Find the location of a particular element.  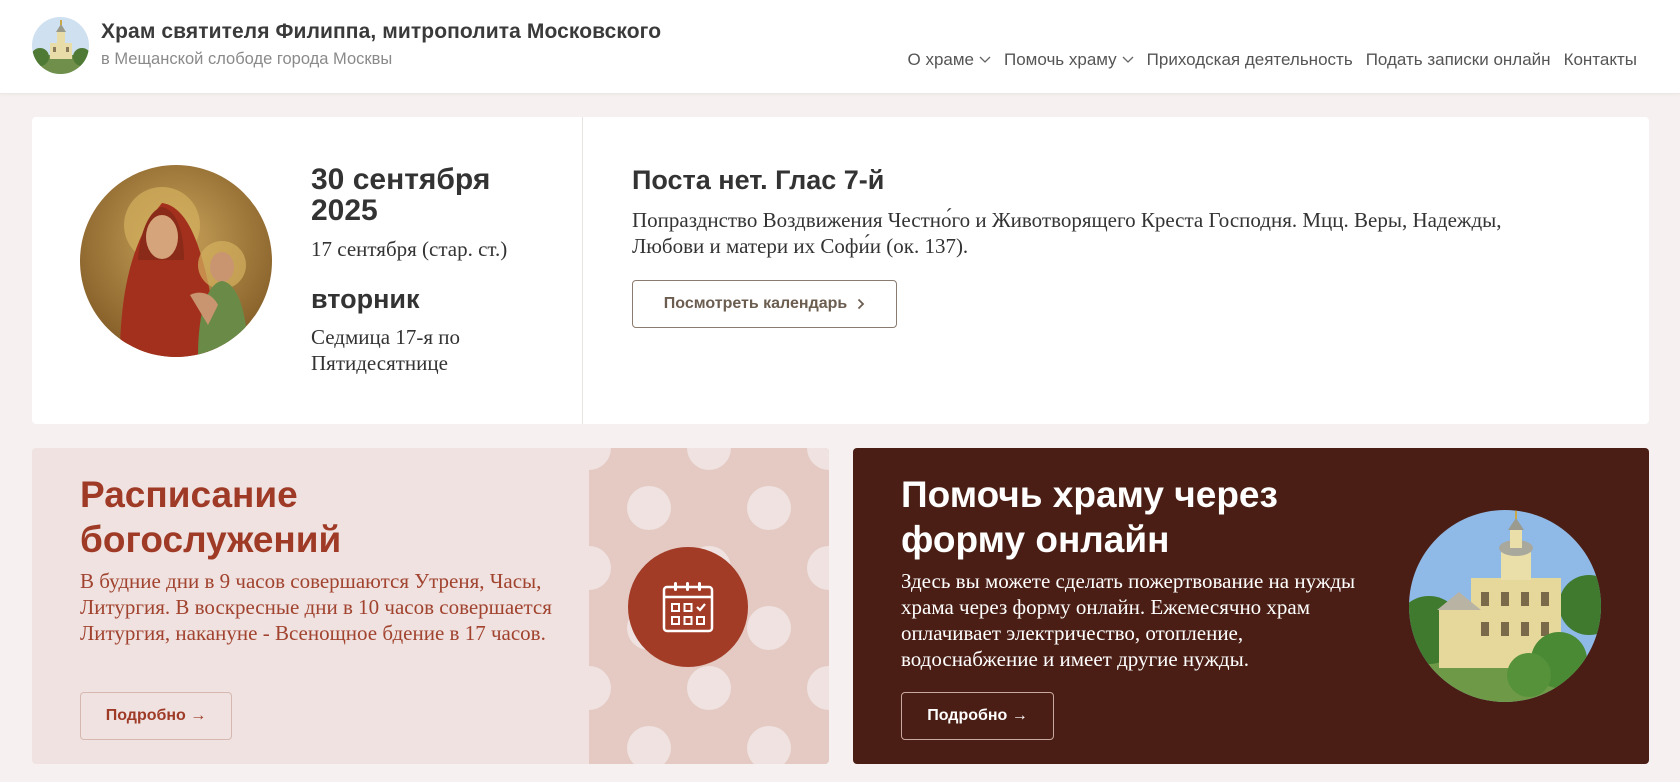

church-building-image is located at coordinates (1505, 606).